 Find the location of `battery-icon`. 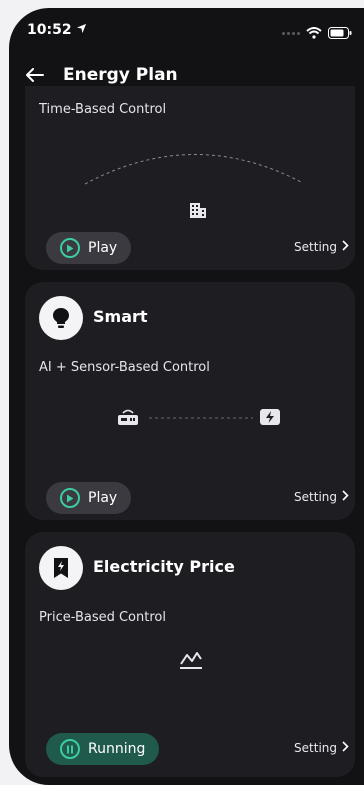

battery-icon is located at coordinates (340, 33).